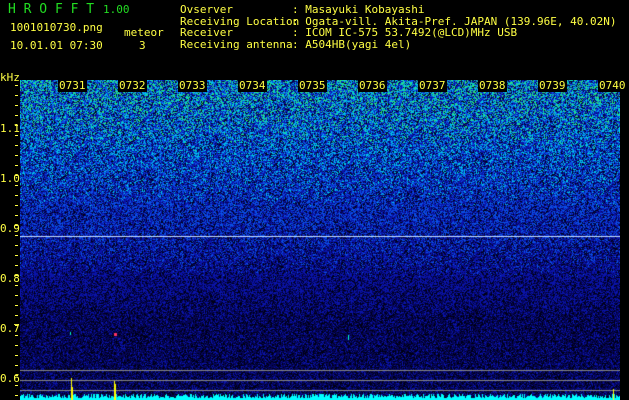 The image size is (629, 400). I want to click on info-label: Receiving antenna, so click(236, 44).